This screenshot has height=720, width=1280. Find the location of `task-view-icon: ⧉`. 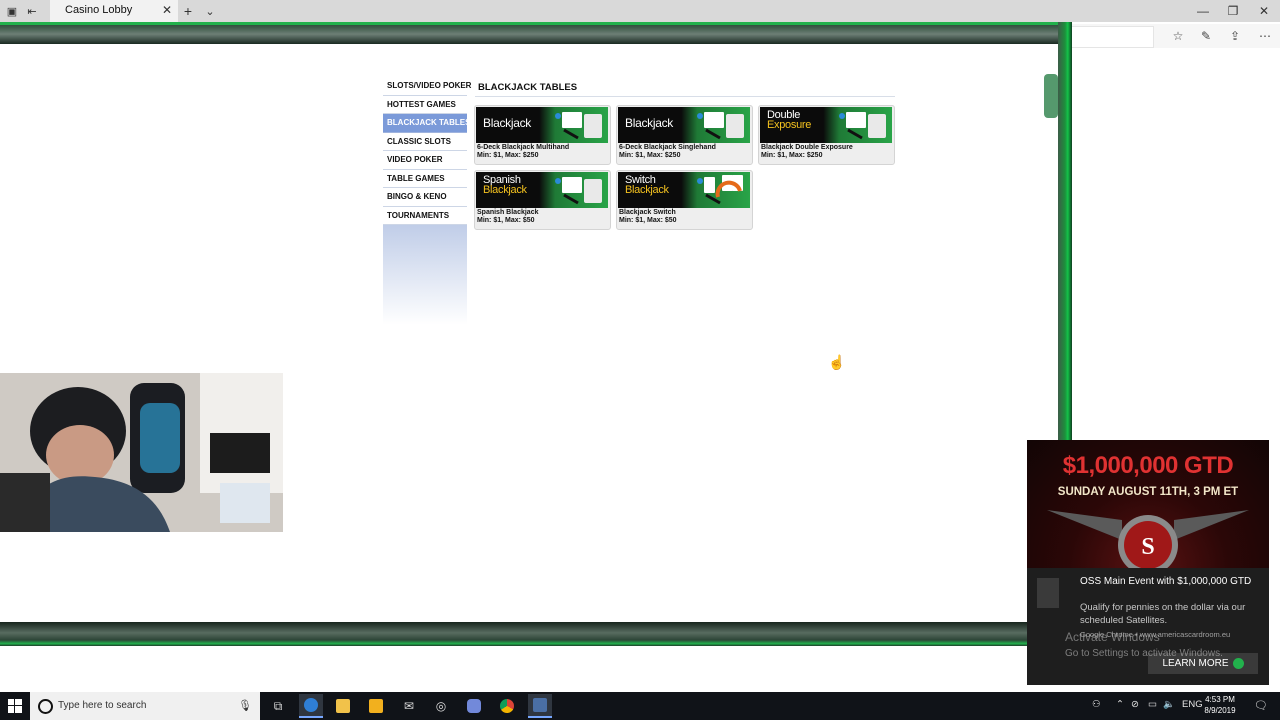

task-view-icon: ⧉ is located at coordinates (278, 706).